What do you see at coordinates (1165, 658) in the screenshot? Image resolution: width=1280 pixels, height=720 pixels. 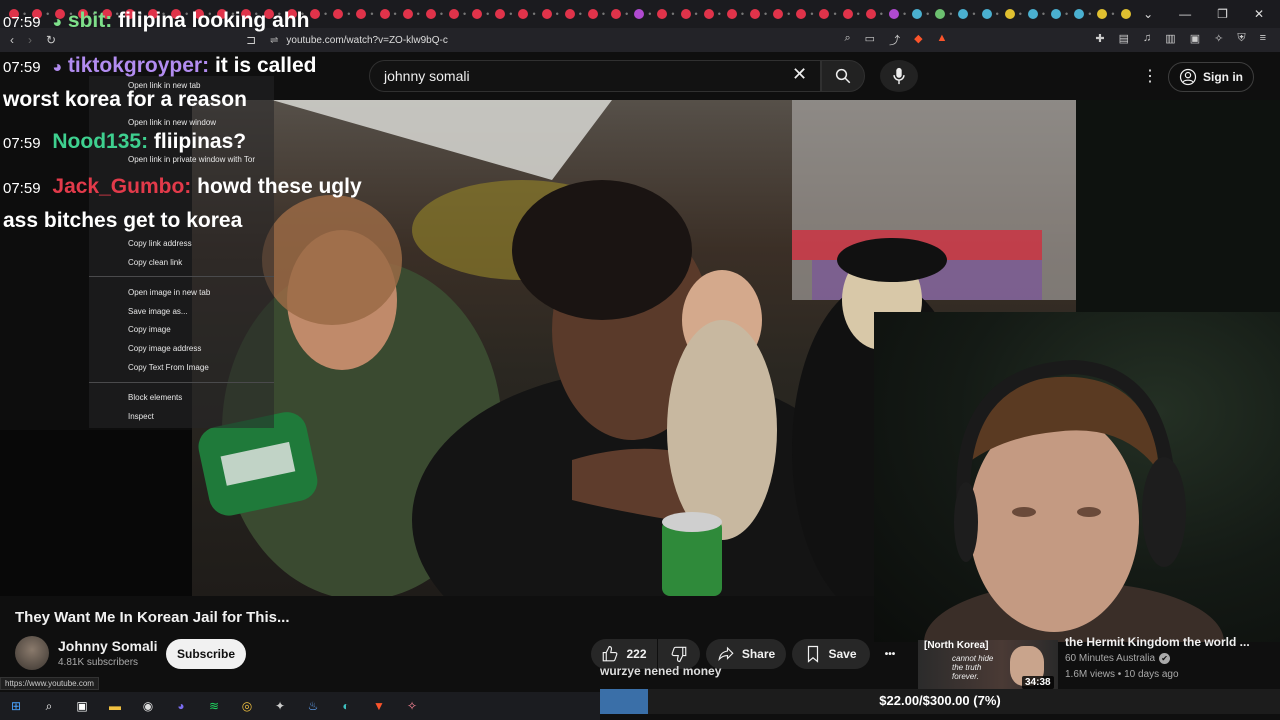 I see `verified-icon: ✔` at bounding box center [1165, 658].